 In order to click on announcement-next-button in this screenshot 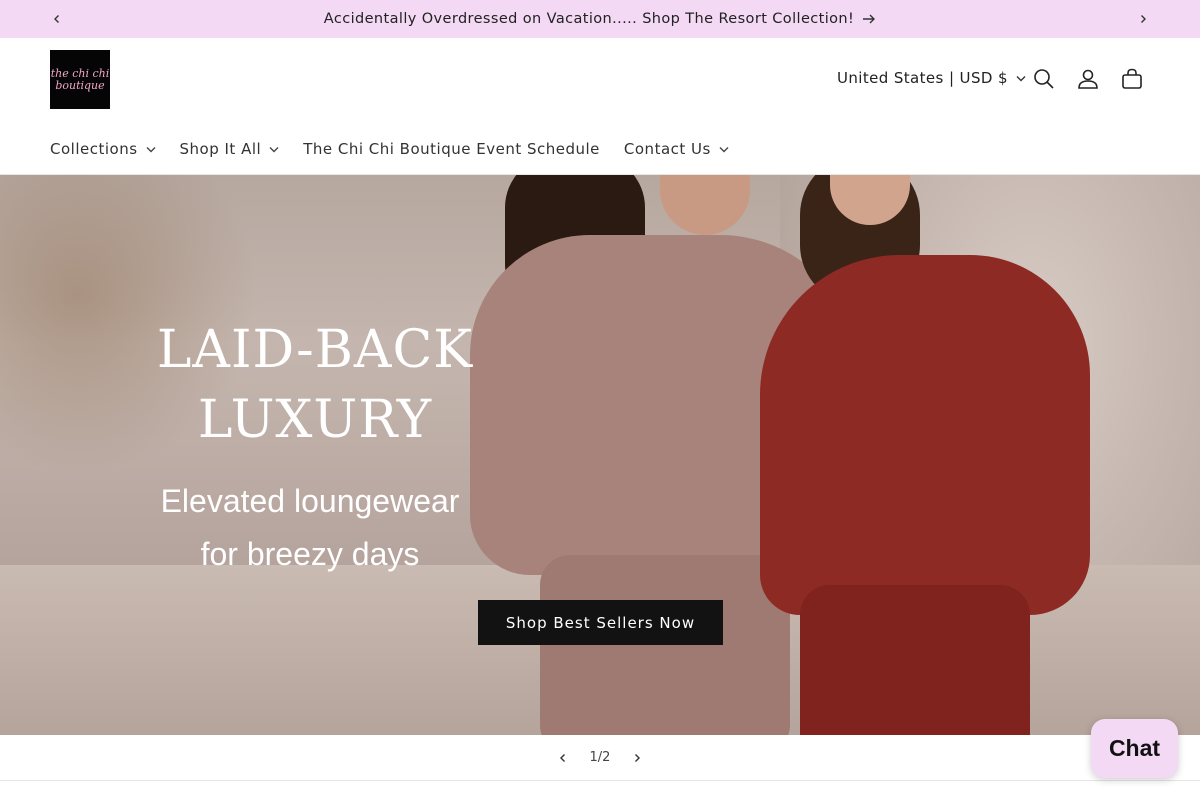, I will do `click(1143, 19)`.